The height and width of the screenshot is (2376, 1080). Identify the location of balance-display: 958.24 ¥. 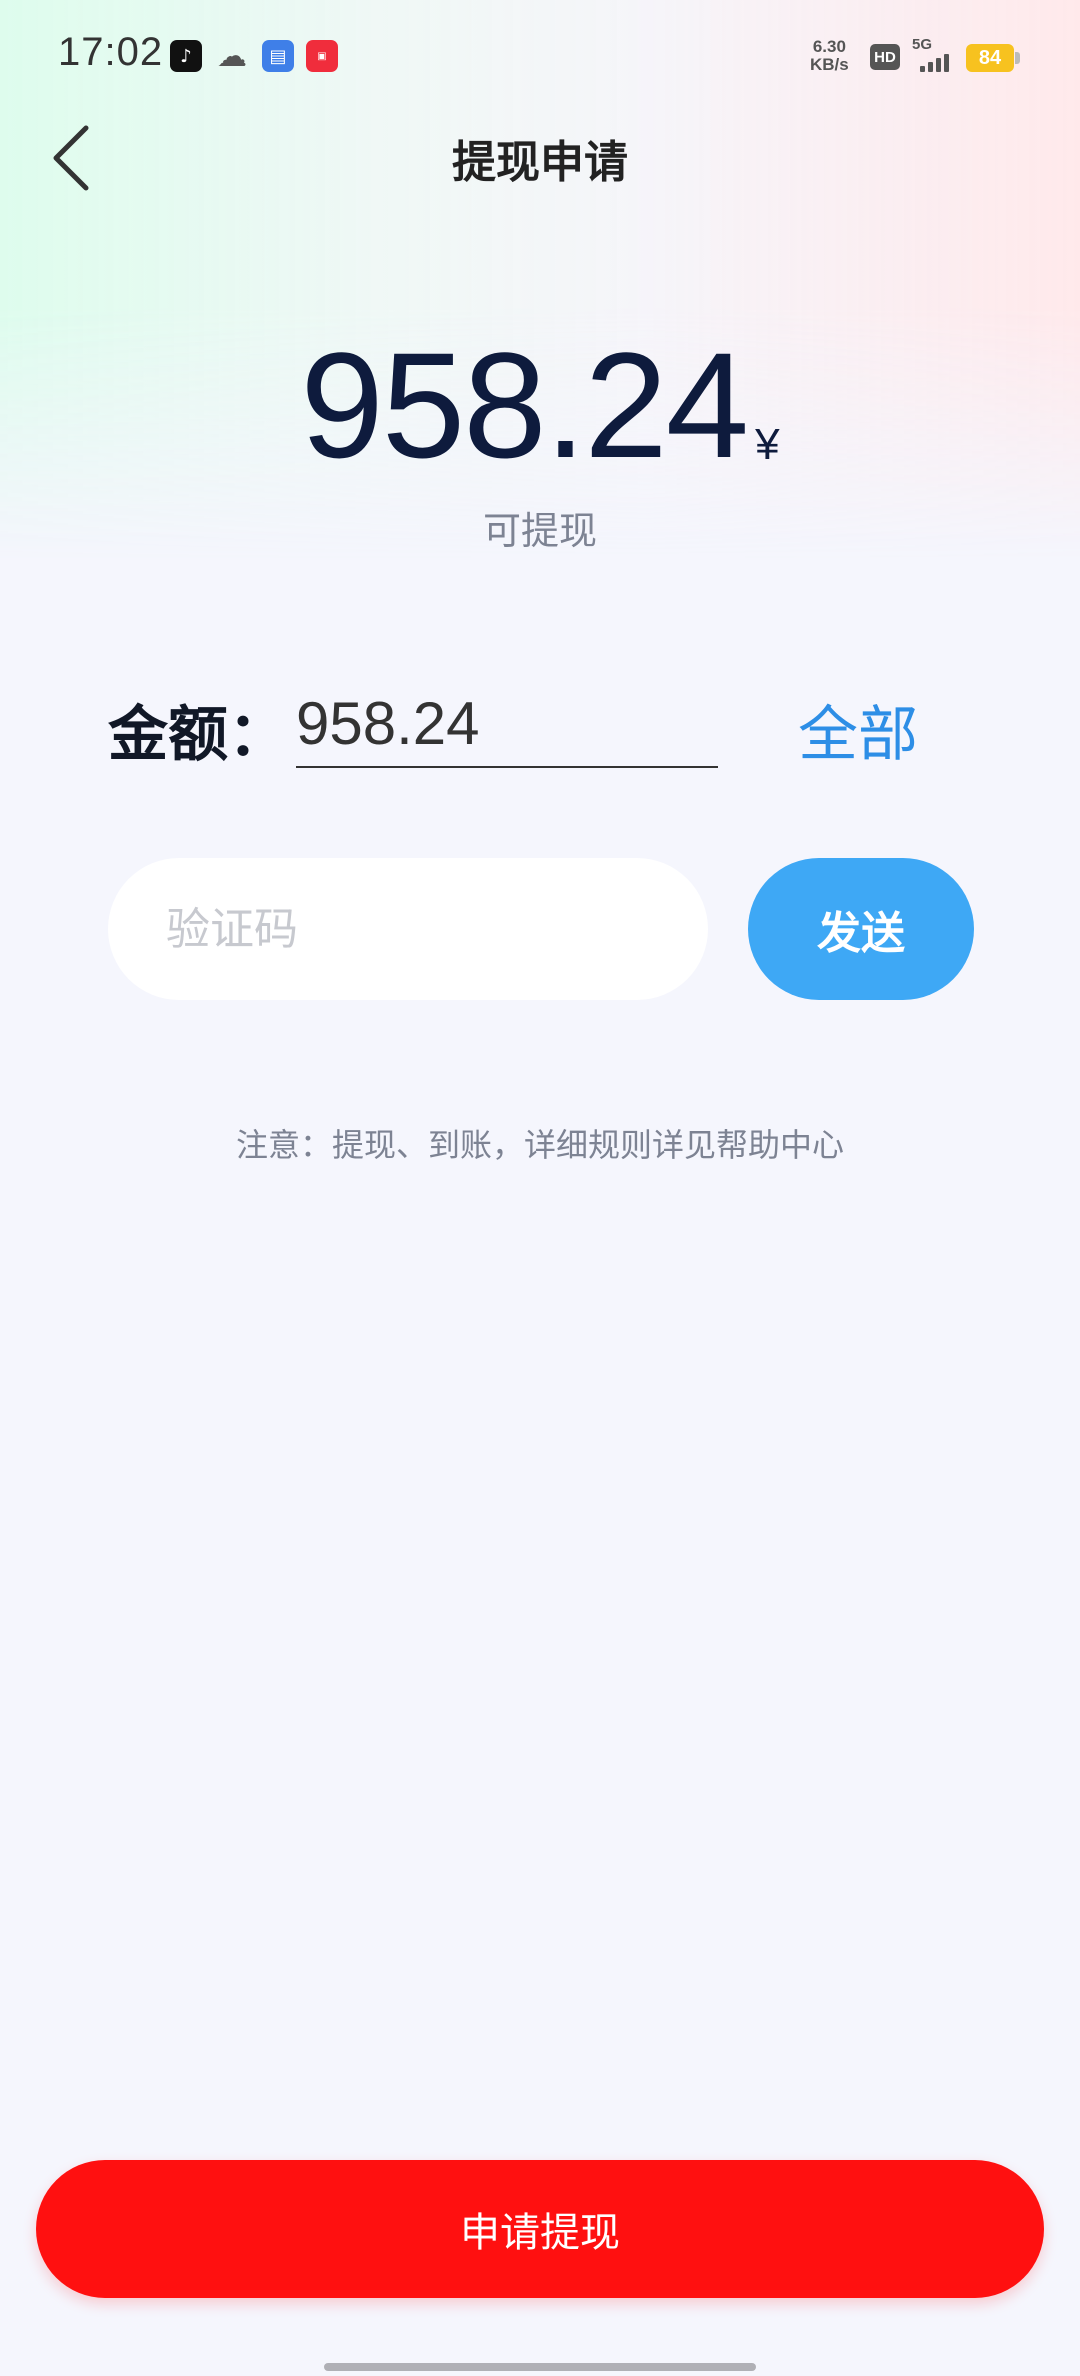
(540, 405).